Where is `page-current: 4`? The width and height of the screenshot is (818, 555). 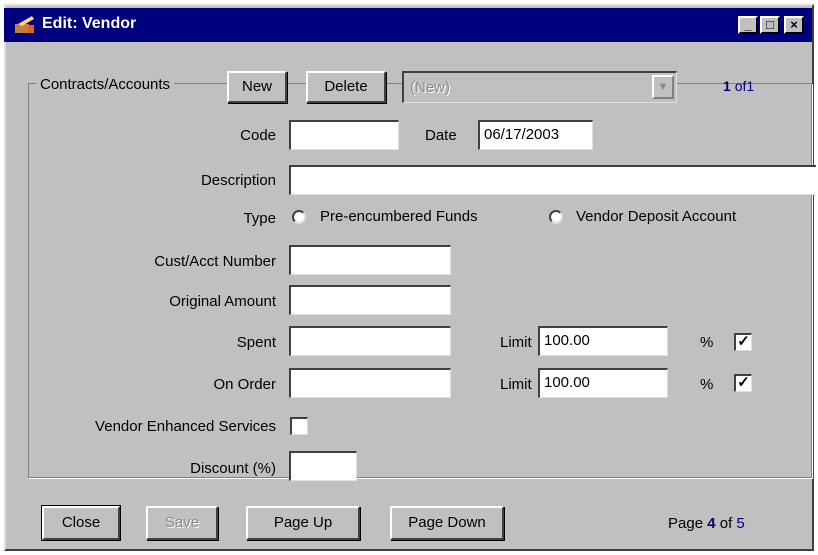 page-current: 4 is located at coordinates (711, 523).